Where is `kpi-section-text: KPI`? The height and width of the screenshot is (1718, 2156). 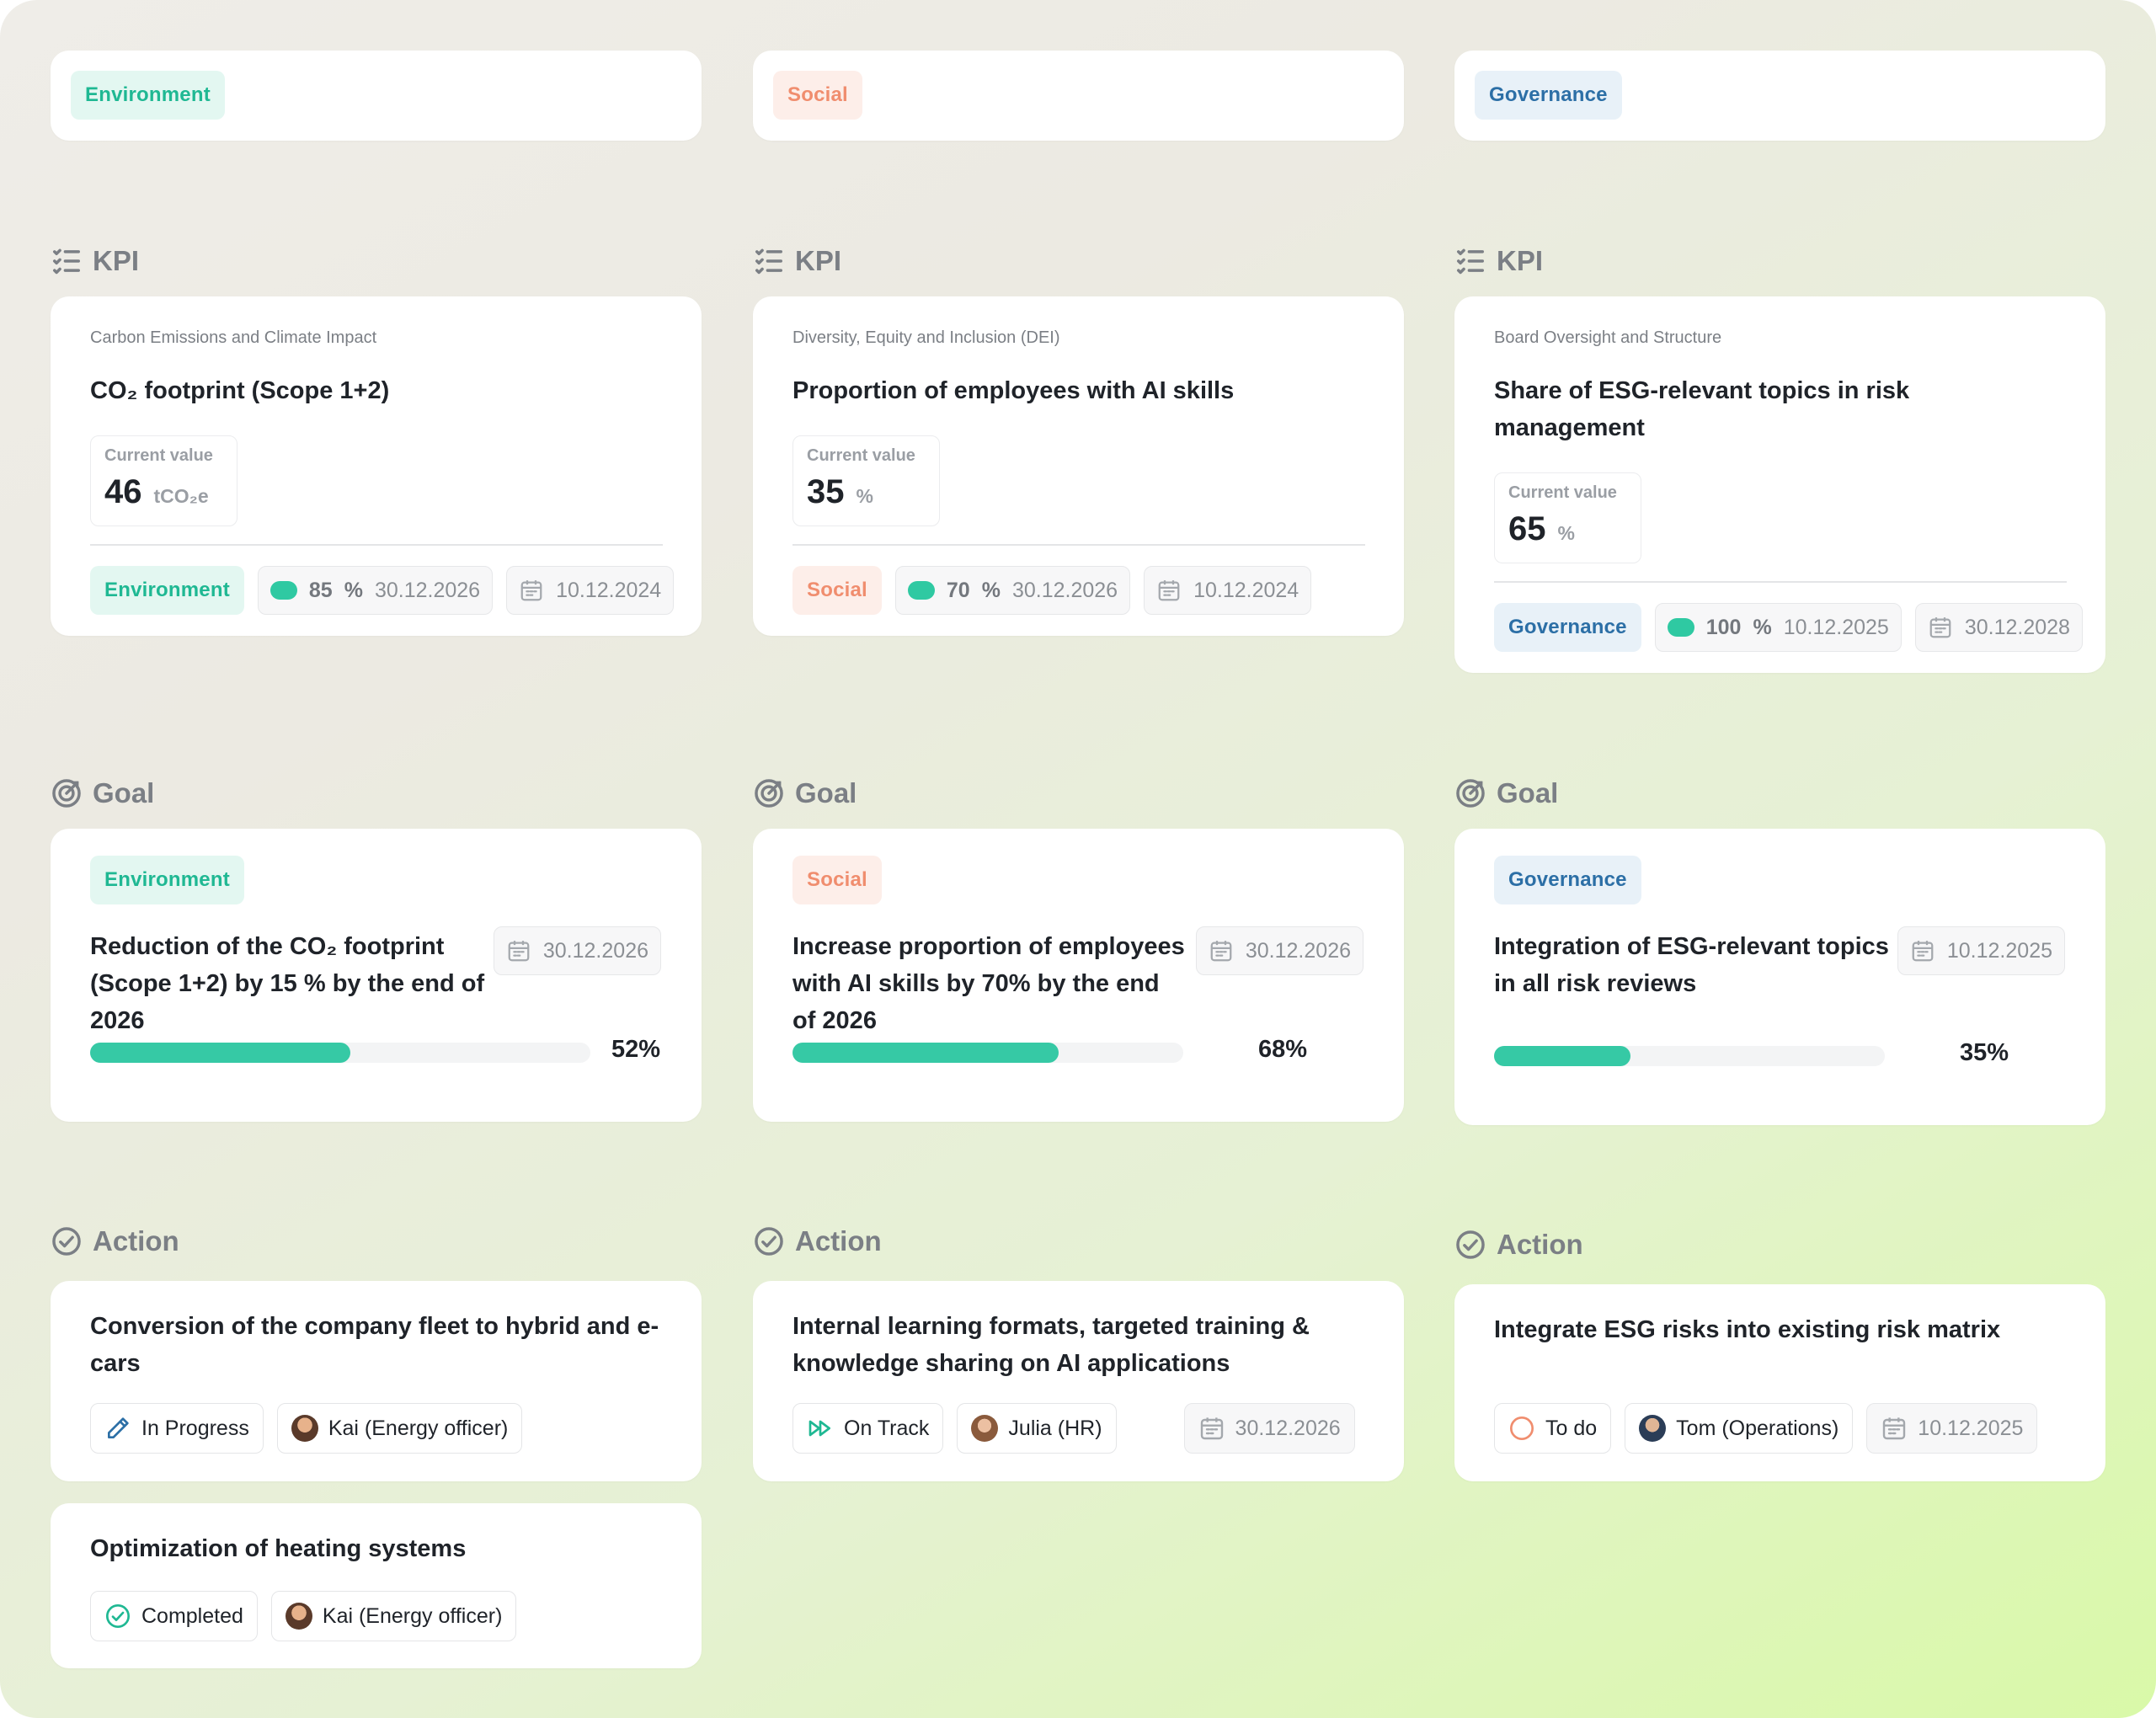 kpi-section-text: KPI is located at coordinates (818, 260).